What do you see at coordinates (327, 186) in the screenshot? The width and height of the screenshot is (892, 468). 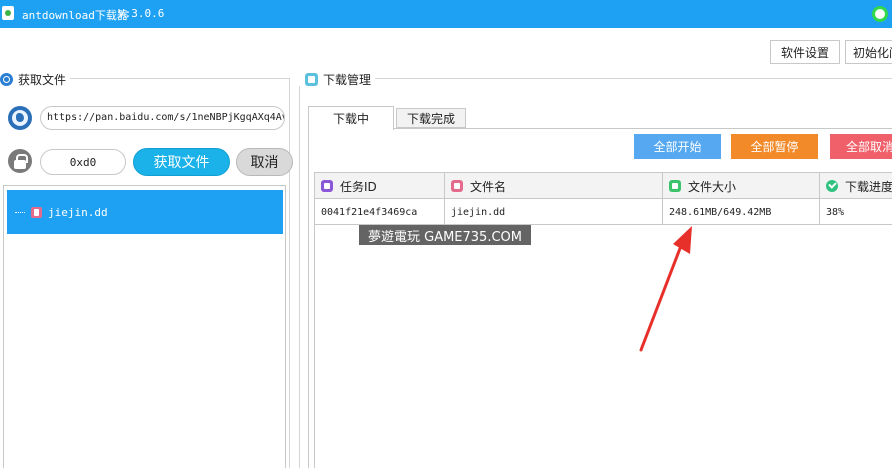 I see `edit-icon` at bounding box center [327, 186].